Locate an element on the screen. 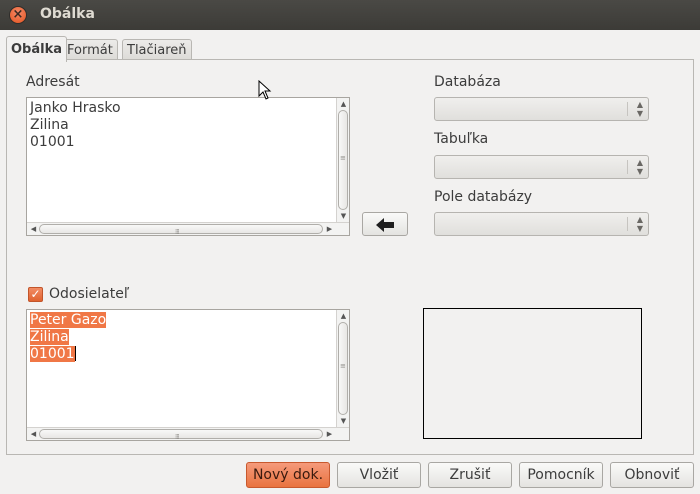  database-field-combobox: ▲ ▼ is located at coordinates (541, 224).